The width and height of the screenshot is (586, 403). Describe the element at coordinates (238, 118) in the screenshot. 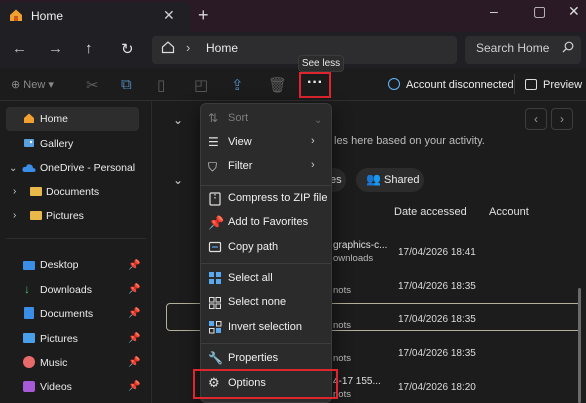

I see `menu-item-sort: Sort` at that location.